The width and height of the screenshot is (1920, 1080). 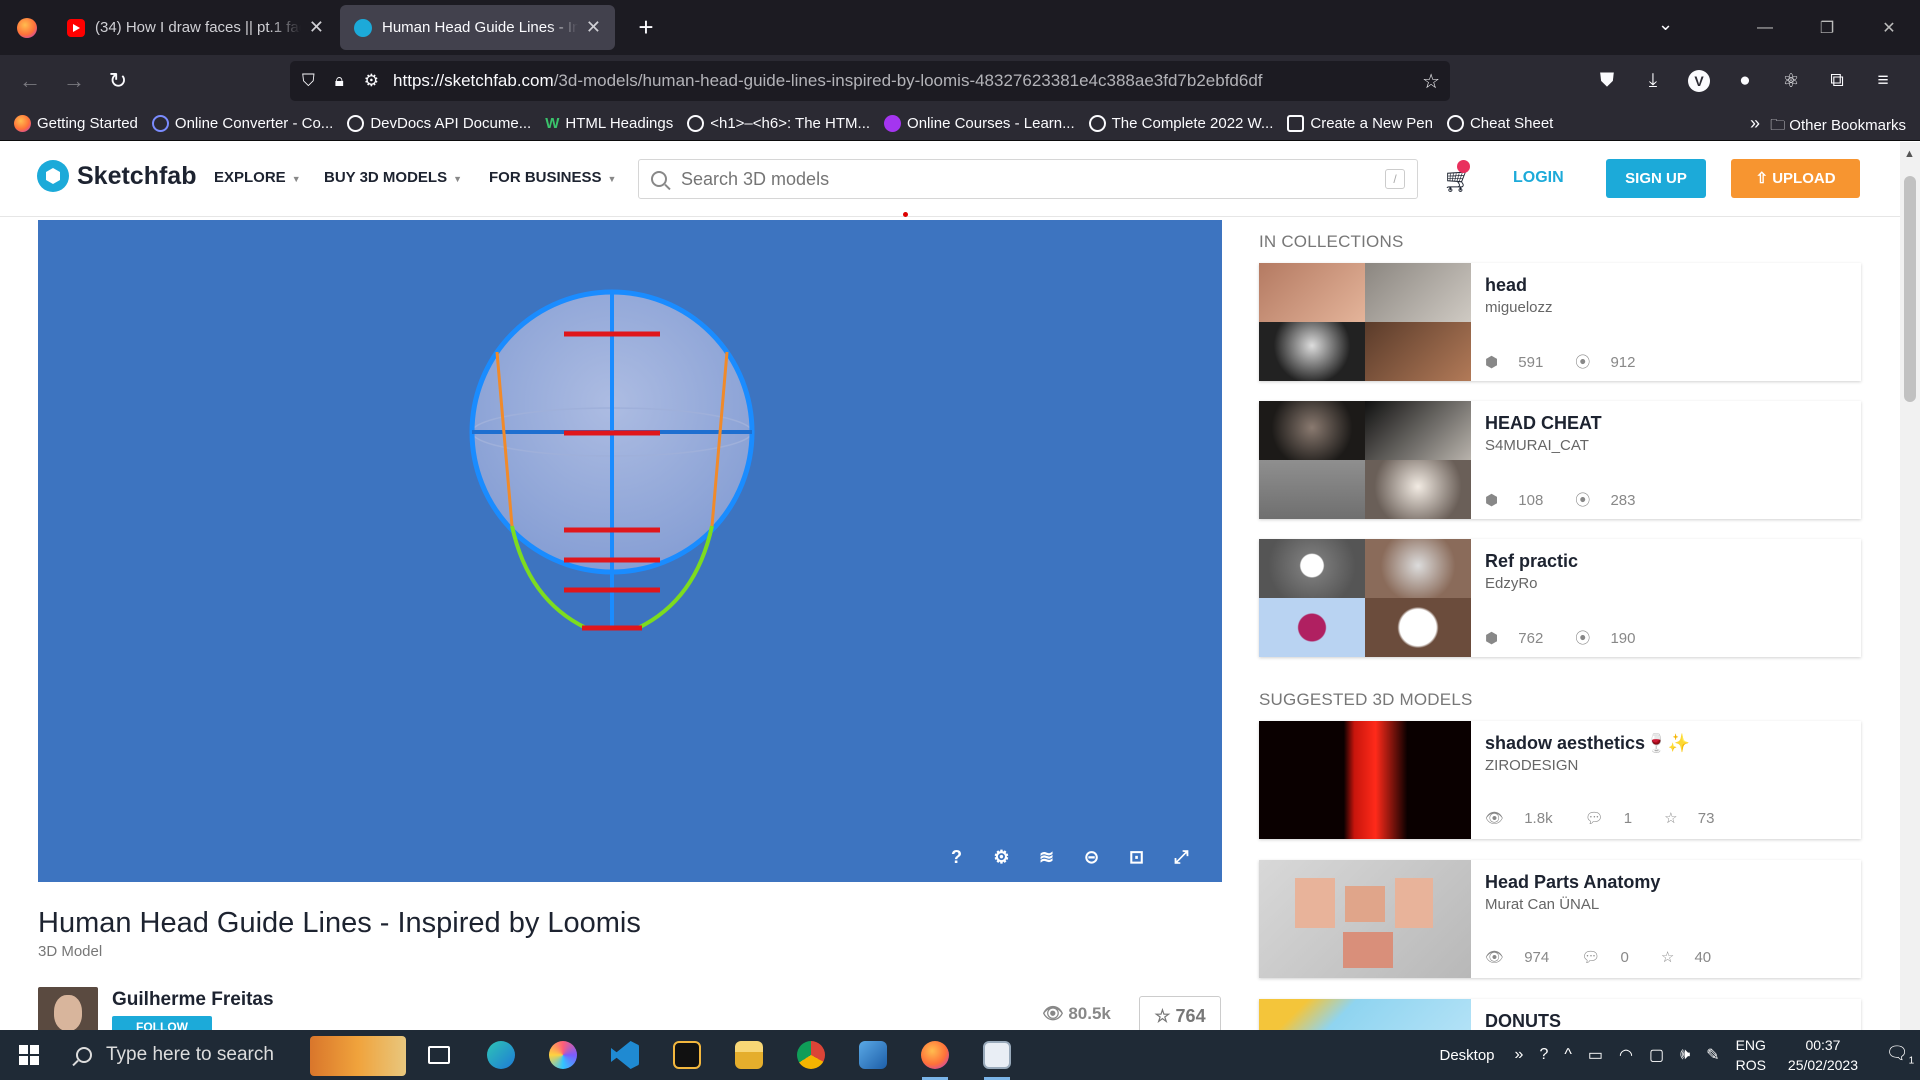 What do you see at coordinates (76, 123) in the screenshot?
I see `bookmark-getting-started: Getting Started` at bounding box center [76, 123].